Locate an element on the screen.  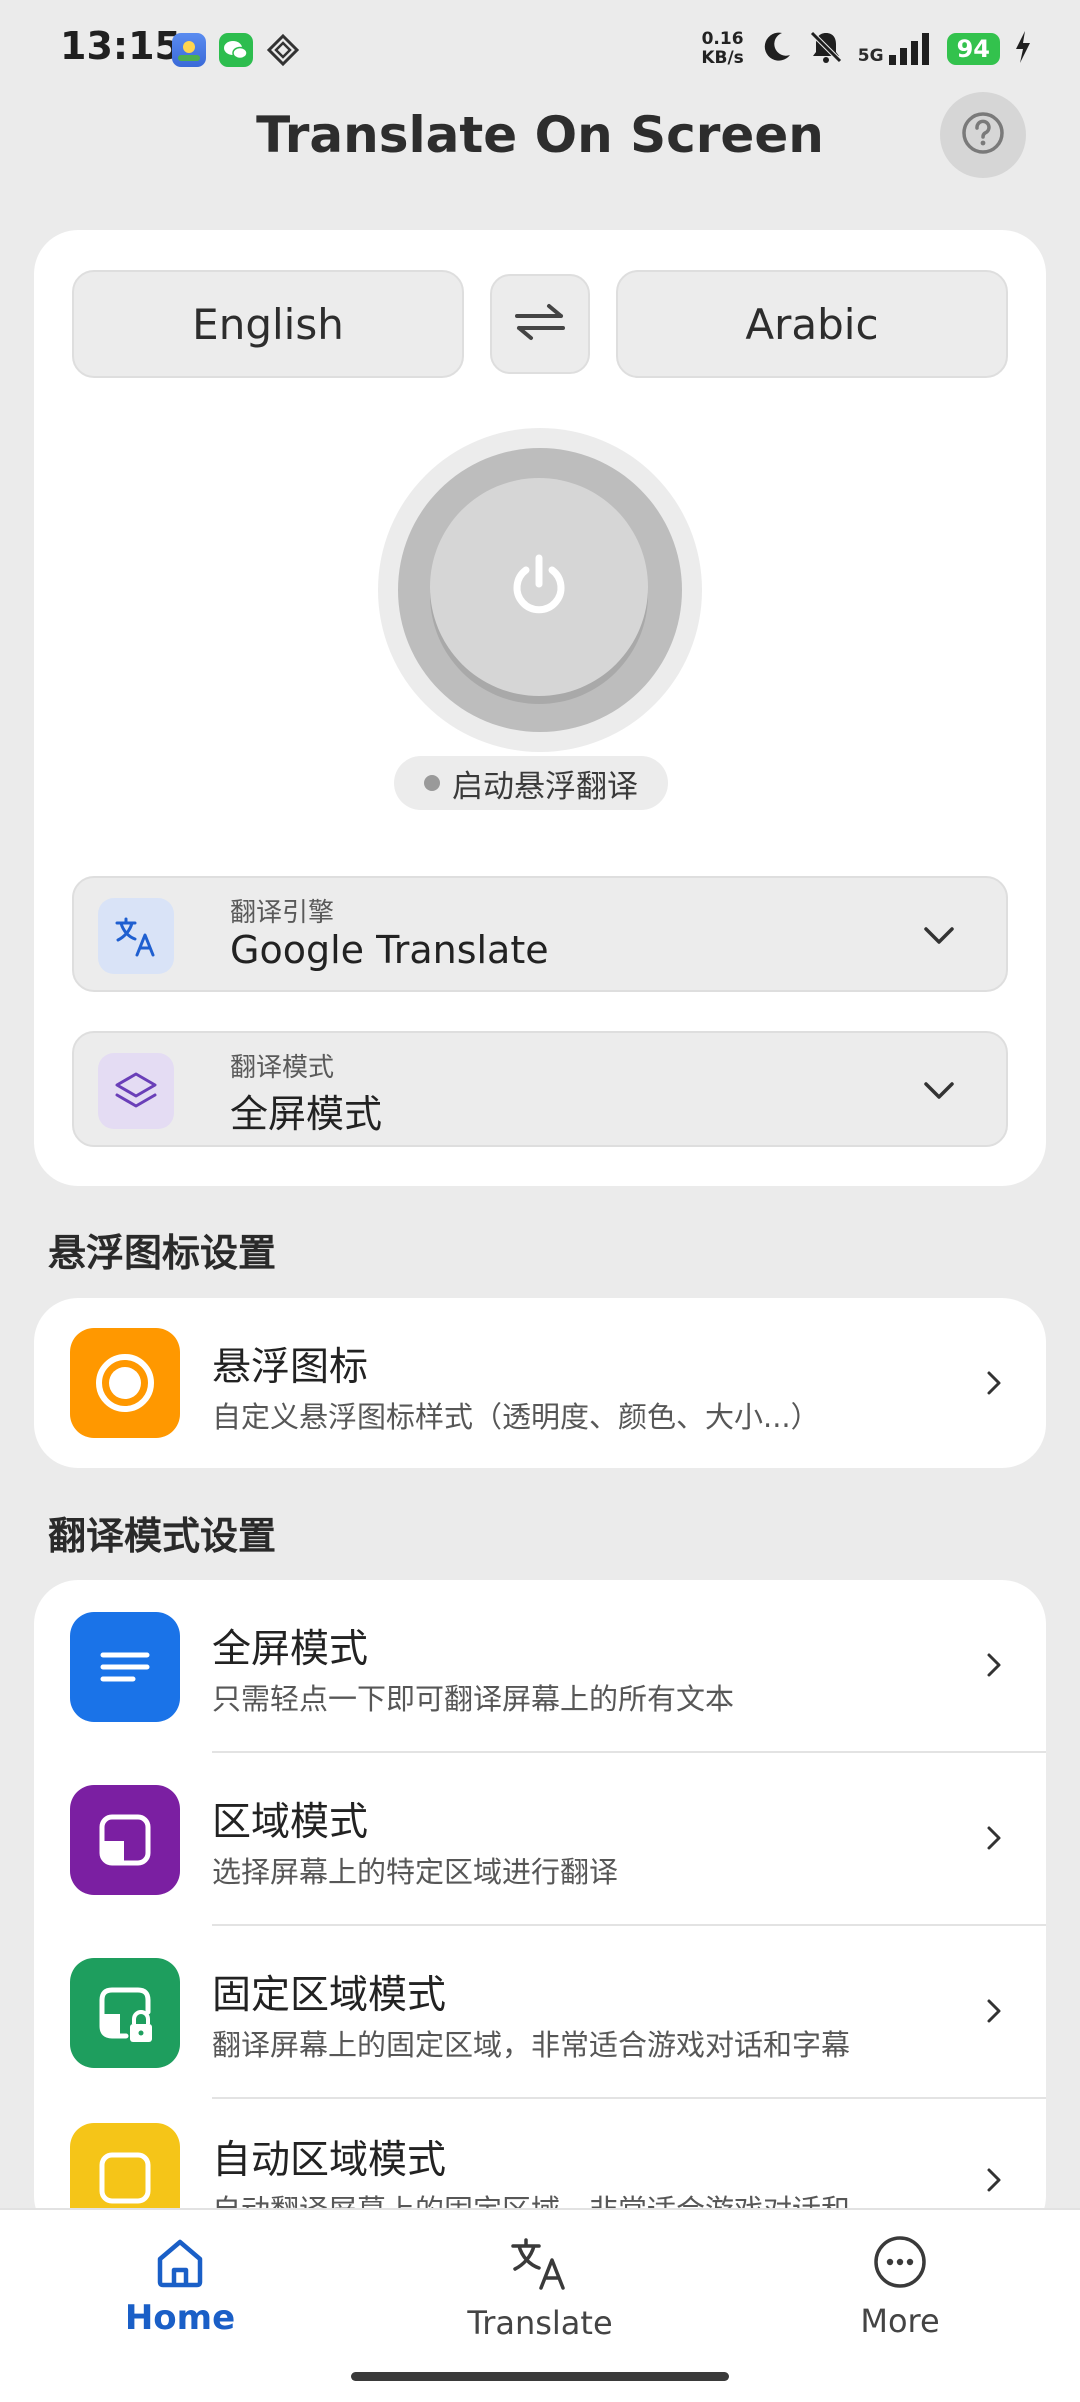
charging-icon is located at coordinates (1023, 49).